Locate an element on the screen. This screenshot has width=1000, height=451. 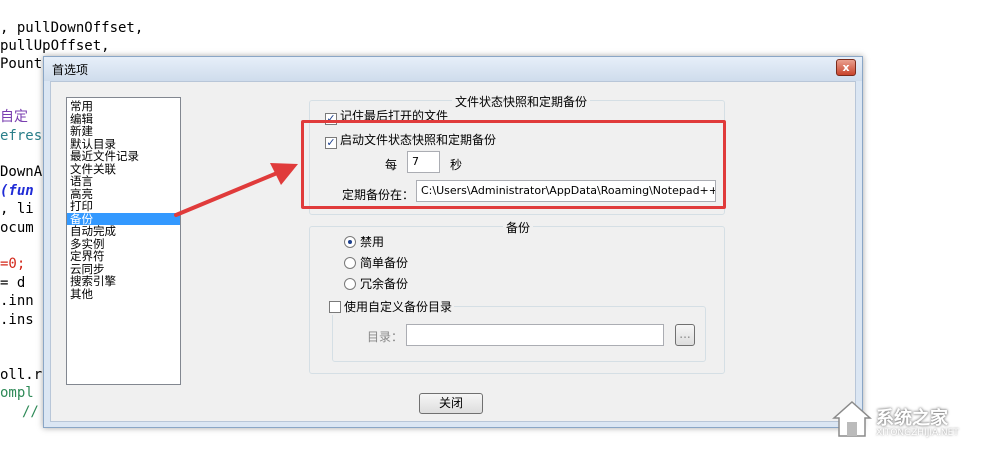
house-logo-icon is located at coordinates (852, 418).